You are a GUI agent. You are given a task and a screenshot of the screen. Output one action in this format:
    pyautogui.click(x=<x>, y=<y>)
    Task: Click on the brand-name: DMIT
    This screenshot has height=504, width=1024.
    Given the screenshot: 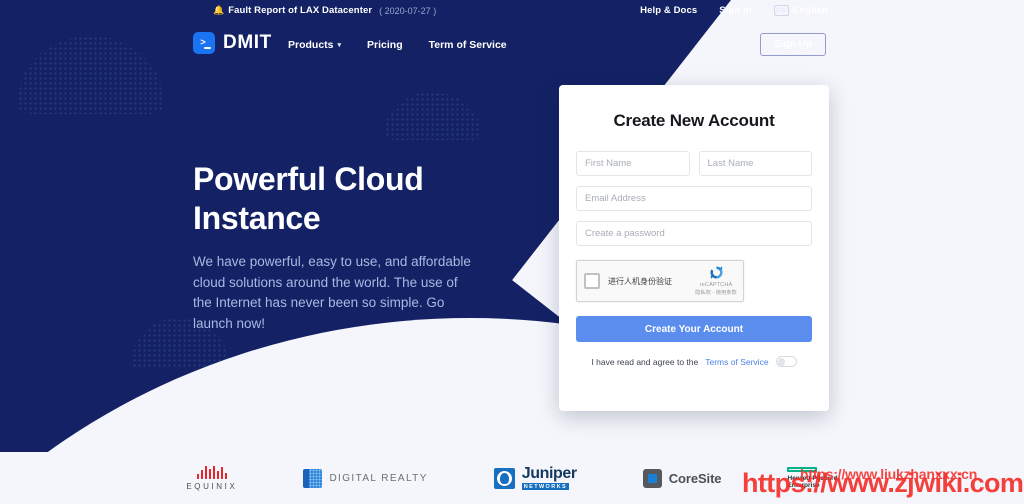 What is the action you would take?
    pyautogui.click(x=247, y=42)
    